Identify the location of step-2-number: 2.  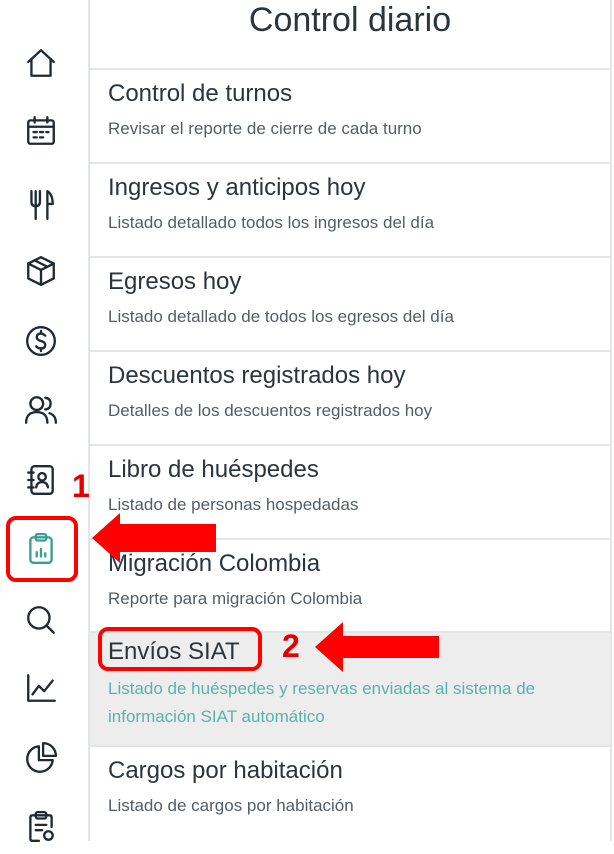
(291, 646).